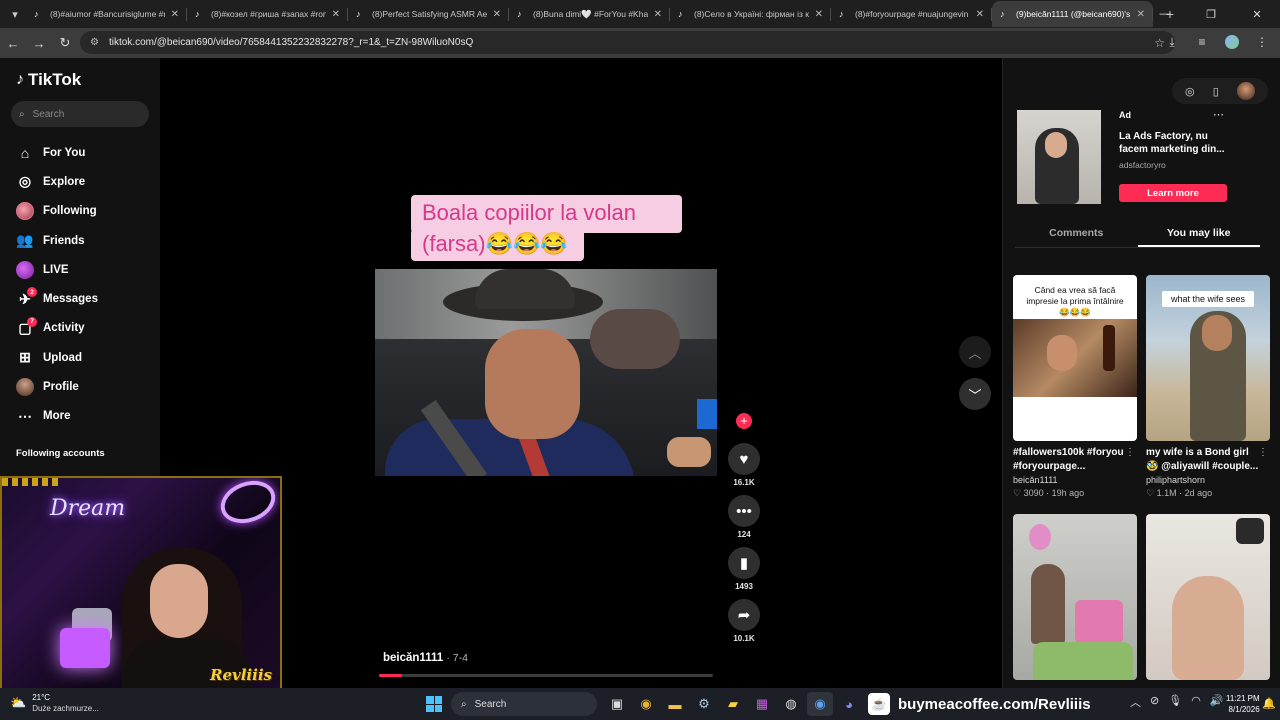  What do you see at coordinates (267, 14) in the screenshot?
I see `browser-tab: ♪ (8)#козел #гриша #запах #rom ✕` at bounding box center [267, 14].